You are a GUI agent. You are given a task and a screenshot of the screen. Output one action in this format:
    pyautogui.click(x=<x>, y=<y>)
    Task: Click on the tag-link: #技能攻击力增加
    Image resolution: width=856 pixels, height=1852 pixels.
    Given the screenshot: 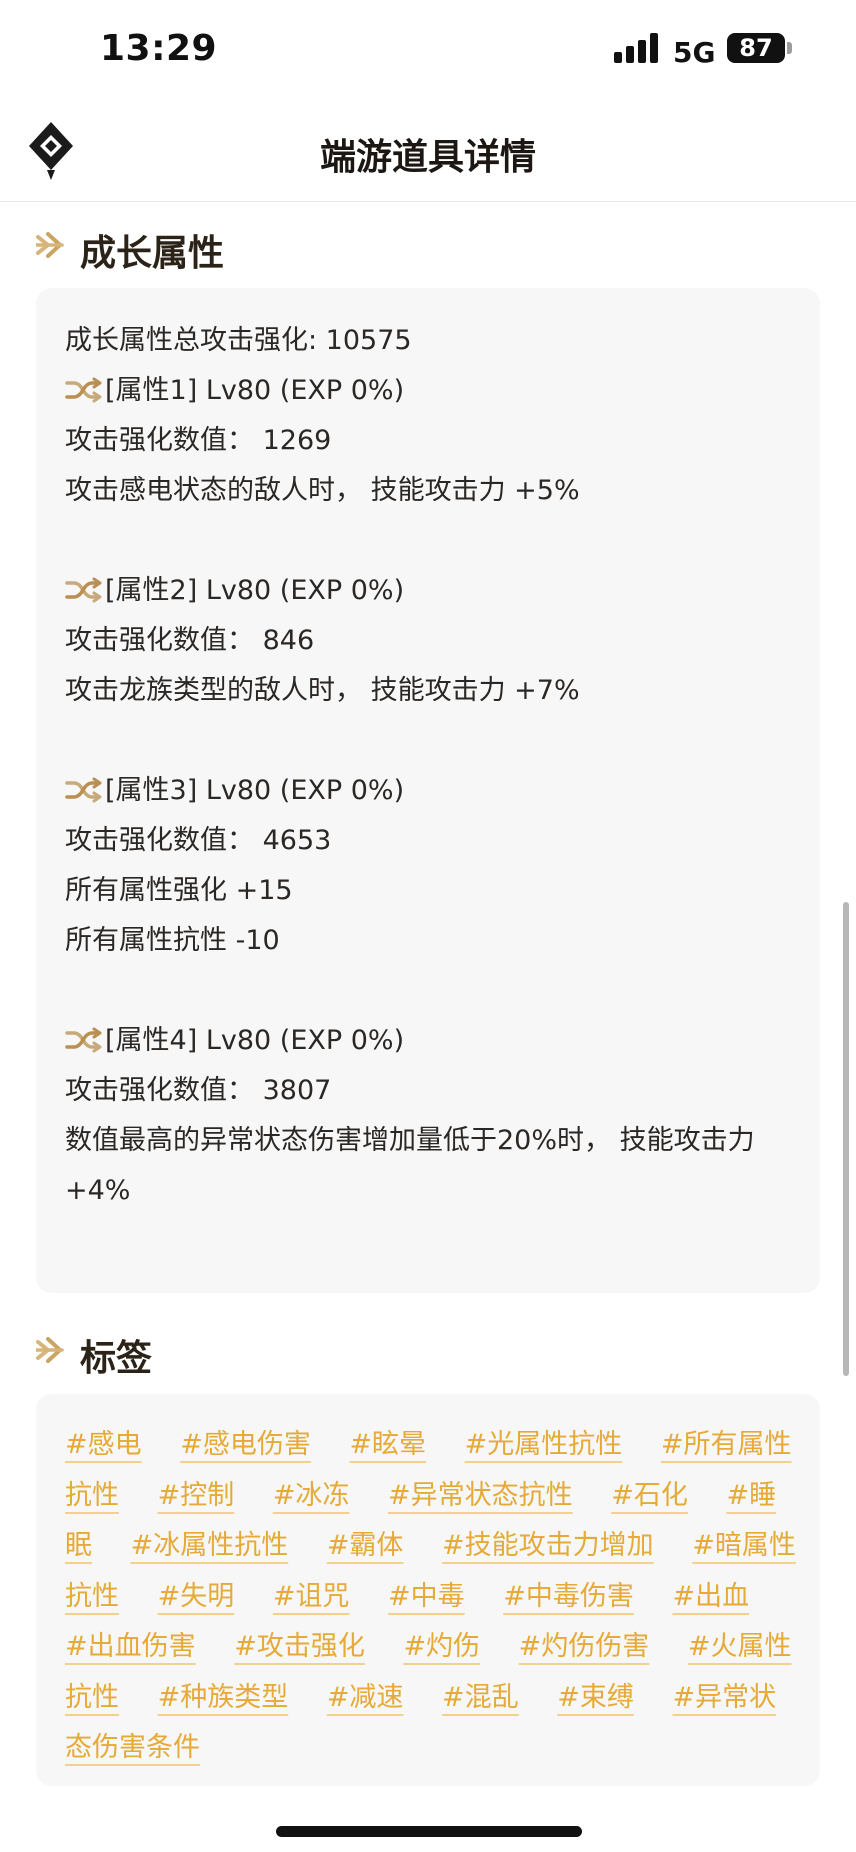 What is the action you would take?
    pyautogui.click(x=548, y=1545)
    